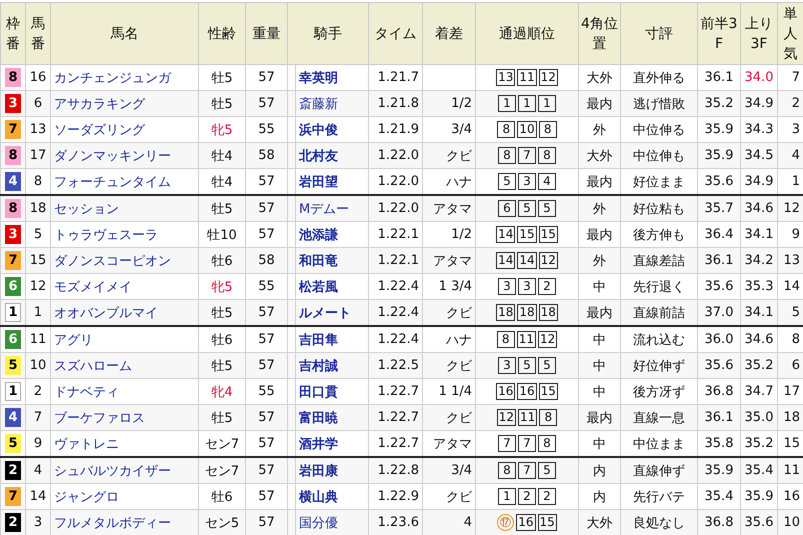 This screenshot has width=803, height=535. What do you see at coordinates (73, 340) in the screenshot?
I see `horse-name-link: アグリ` at bounding box center [73, 340].